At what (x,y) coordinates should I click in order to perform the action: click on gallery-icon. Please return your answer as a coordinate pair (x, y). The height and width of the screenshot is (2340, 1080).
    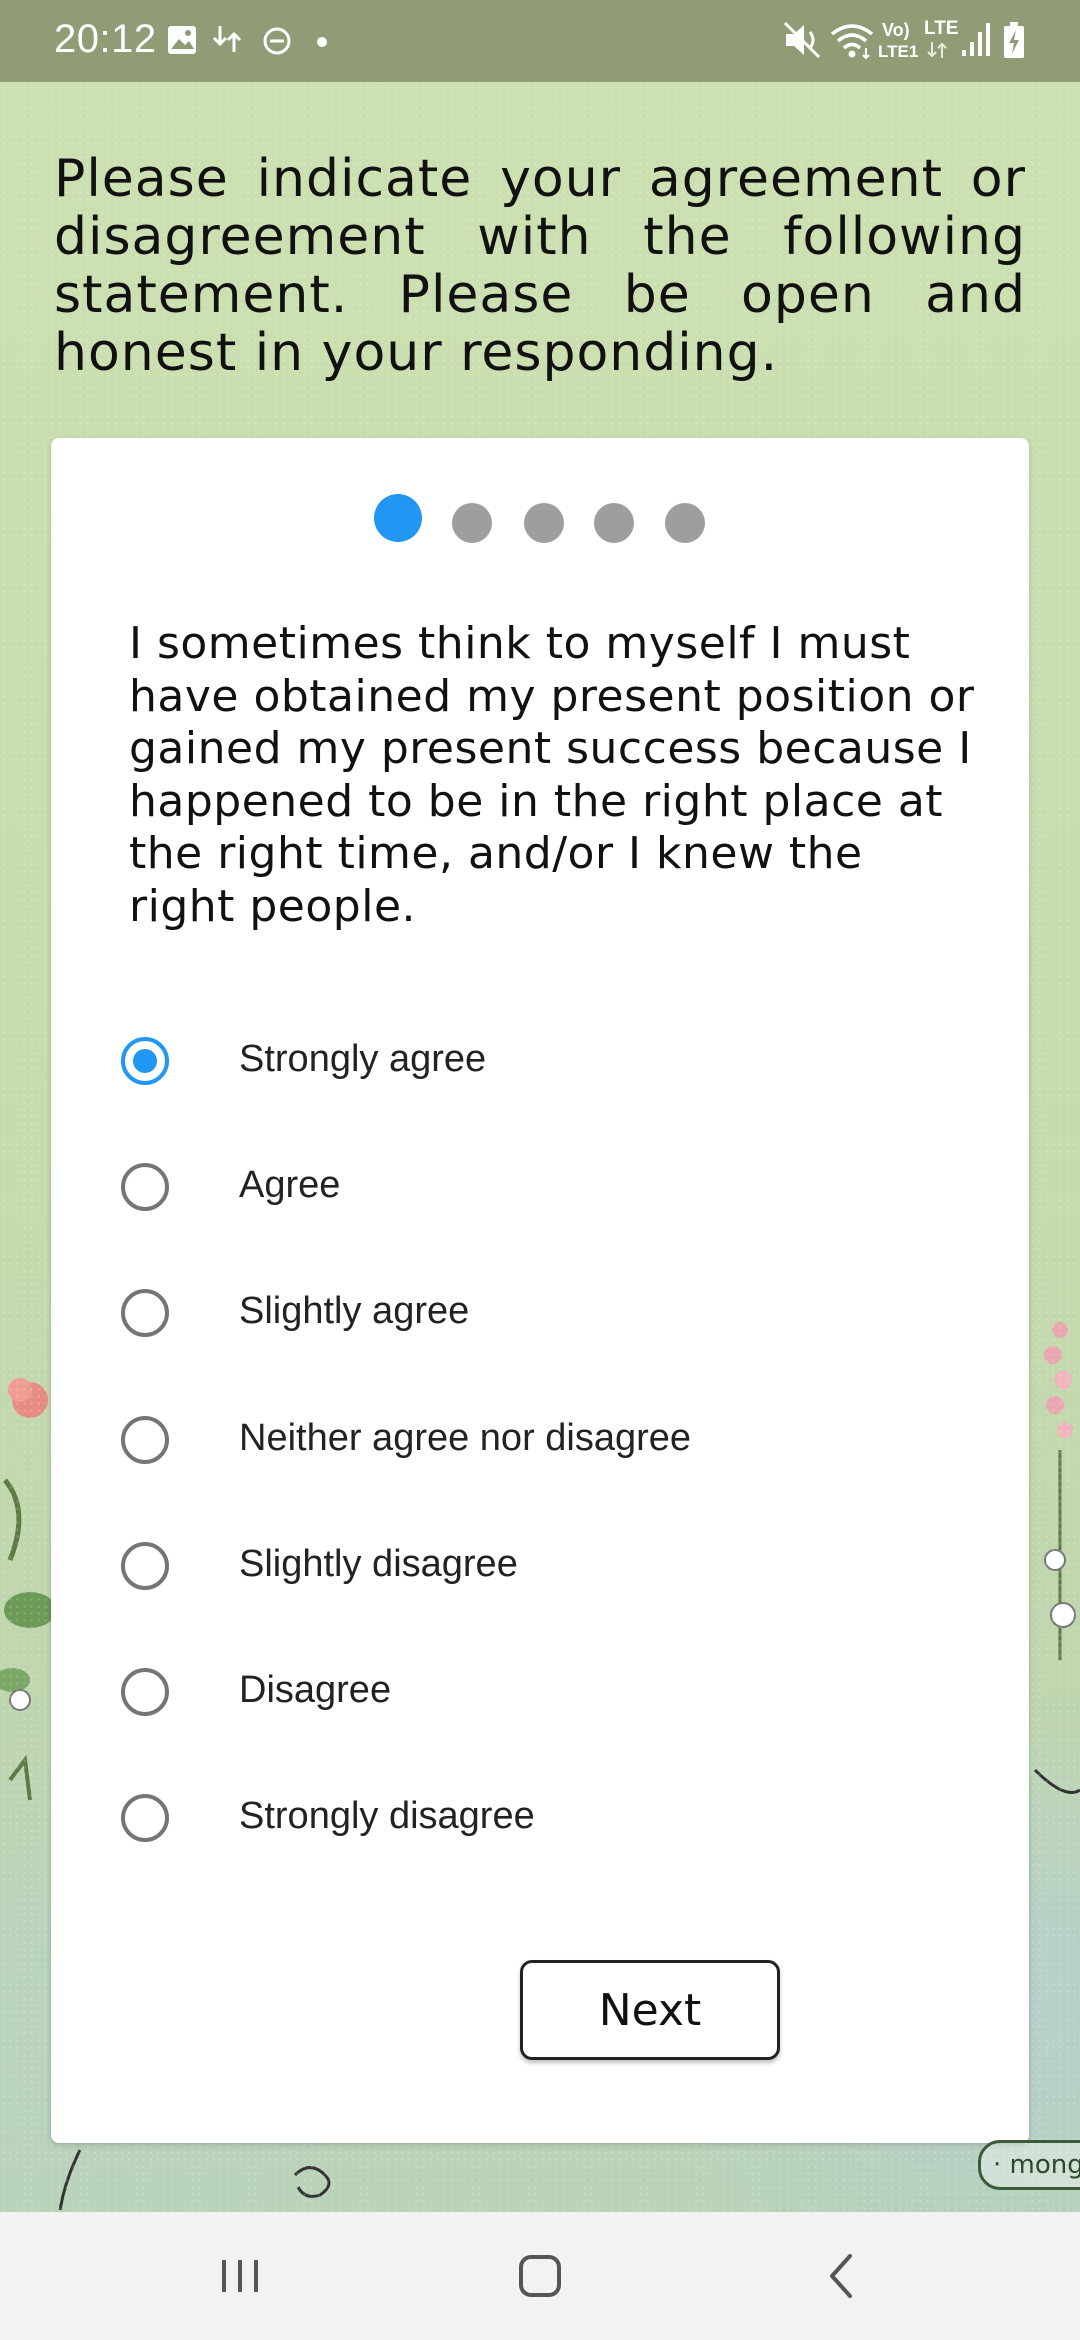
    Looking at the image, I should click on (182, 40).